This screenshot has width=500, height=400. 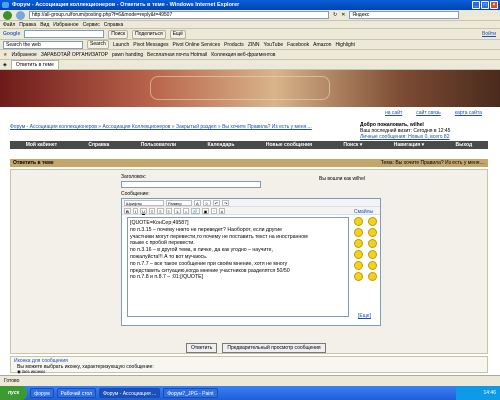 What do you see at coordinates (98, 44) in the screenshot?
I see `web-search-button: Search` at bounding box center [98, 44].